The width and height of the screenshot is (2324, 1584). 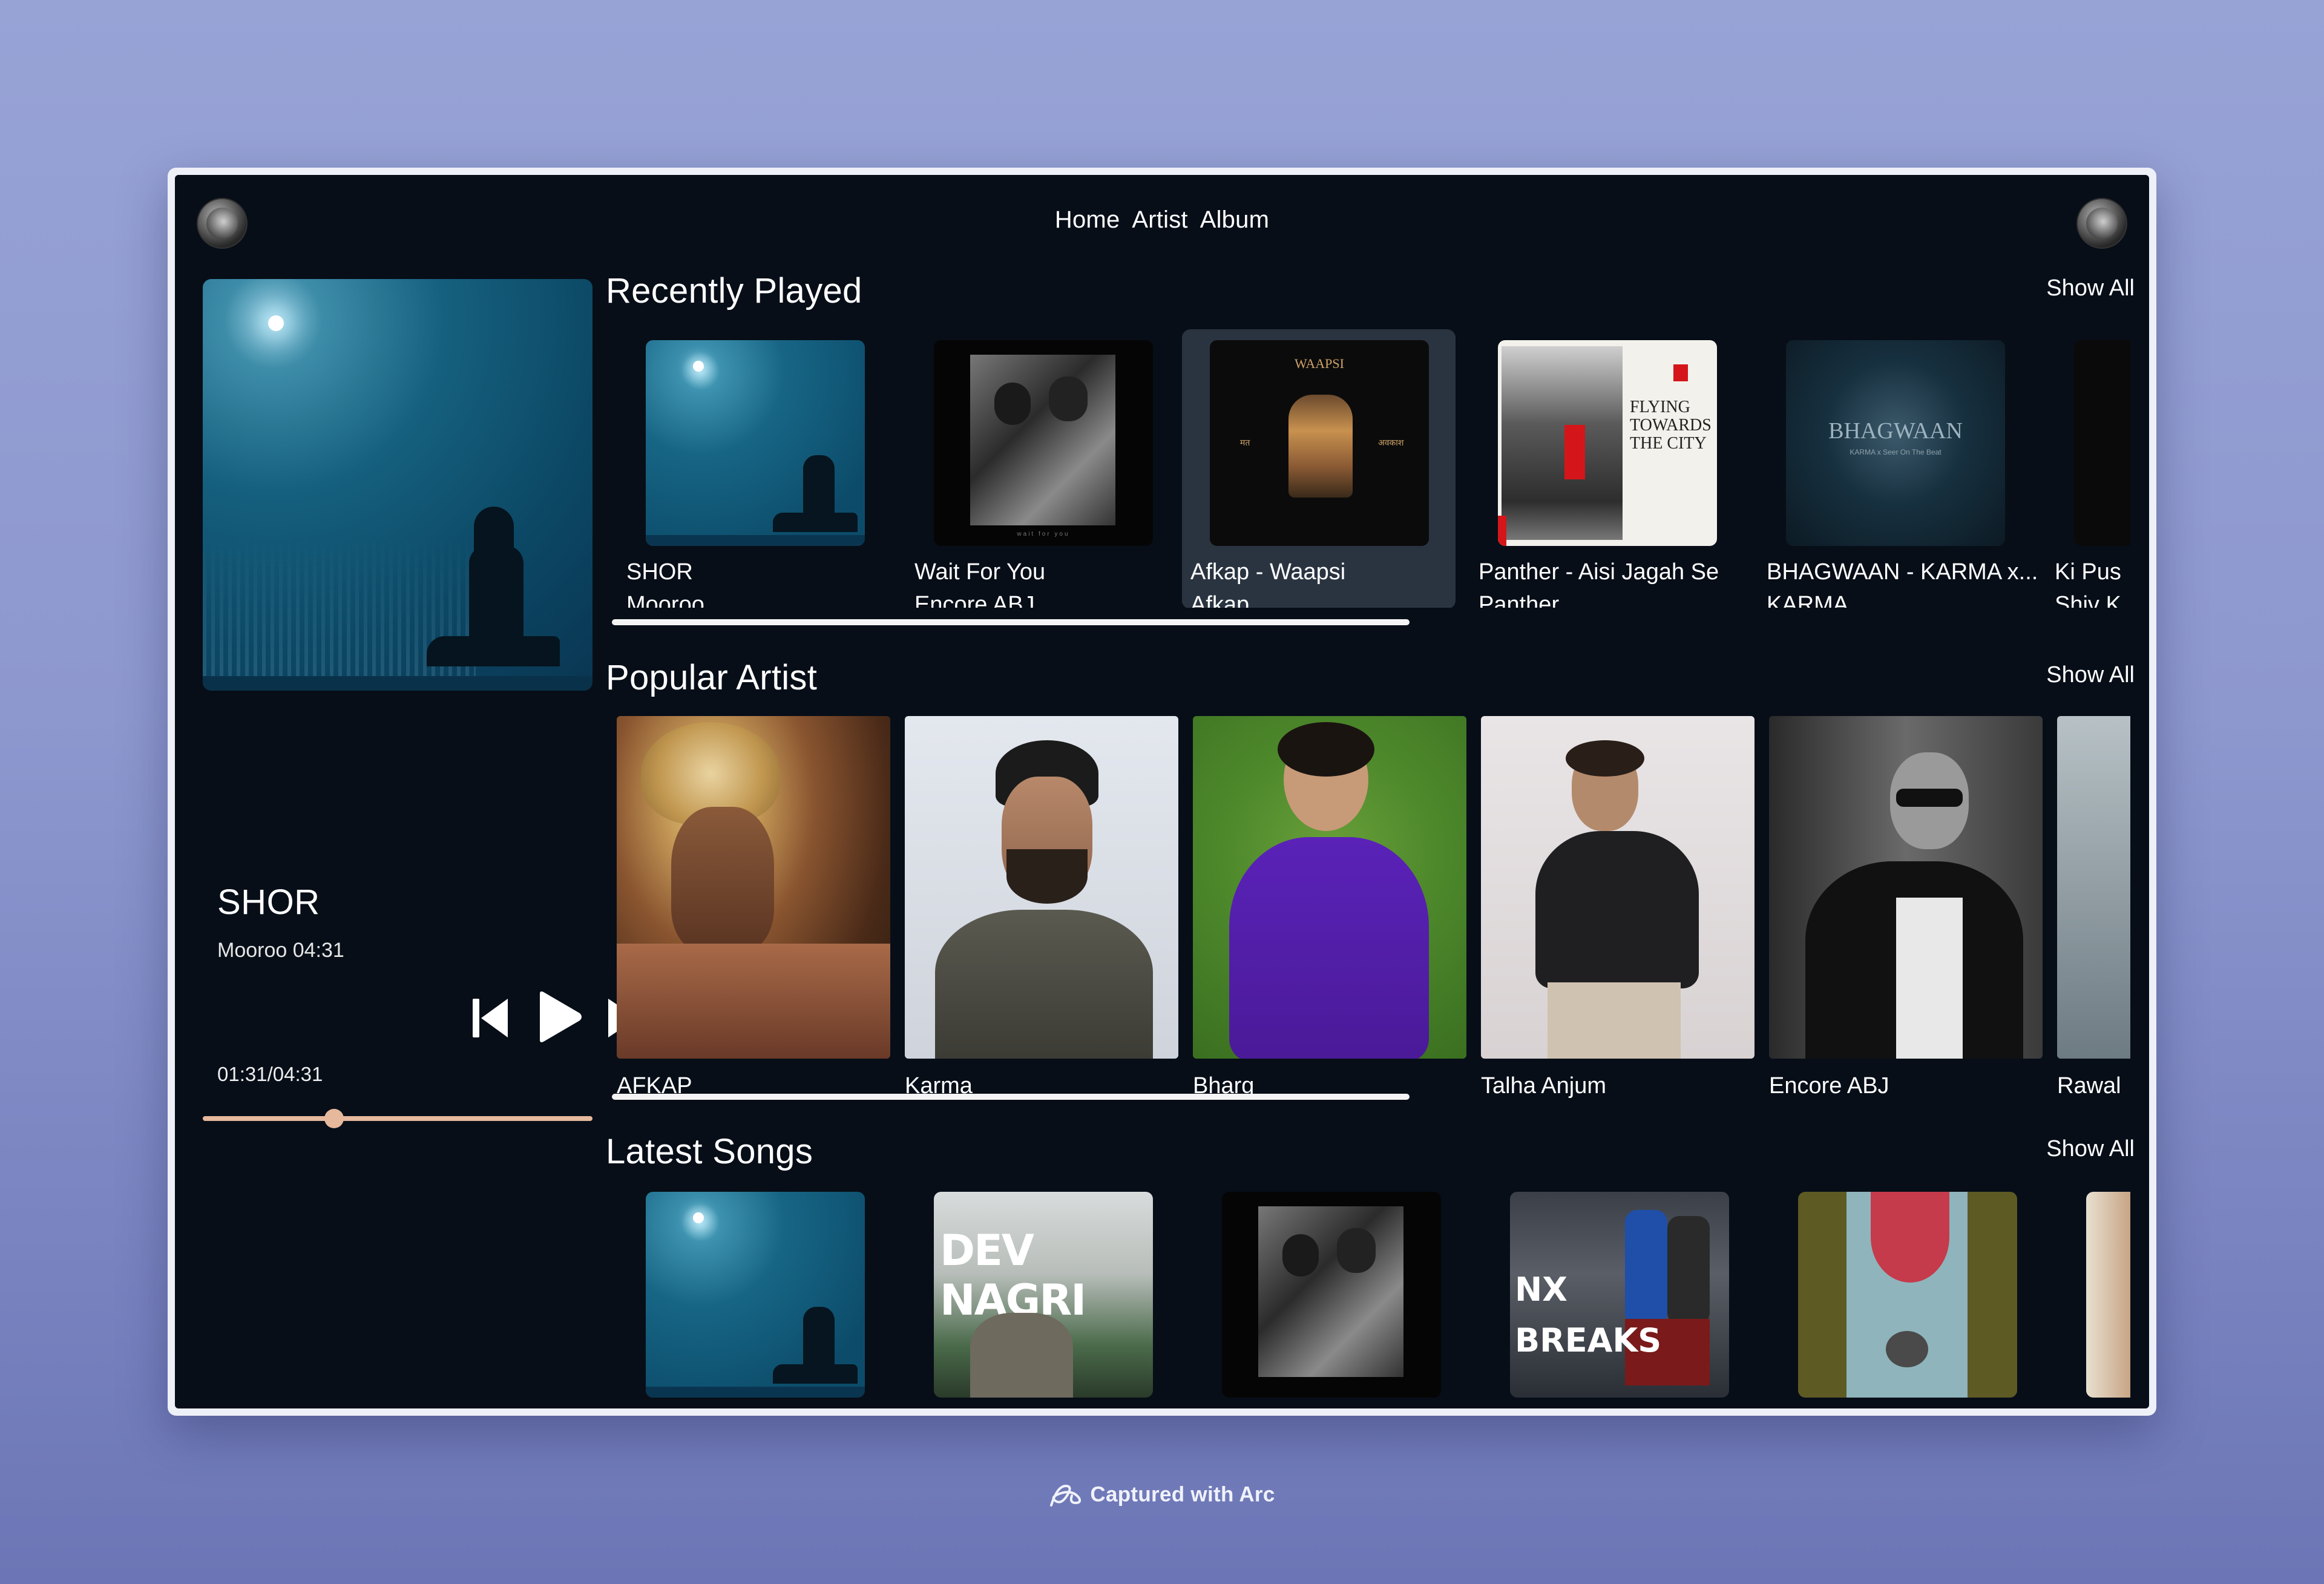 I want to click on cover-art: BHAGWAAN KARMA x Seer On The Beat, so click(x=1895, y=443).